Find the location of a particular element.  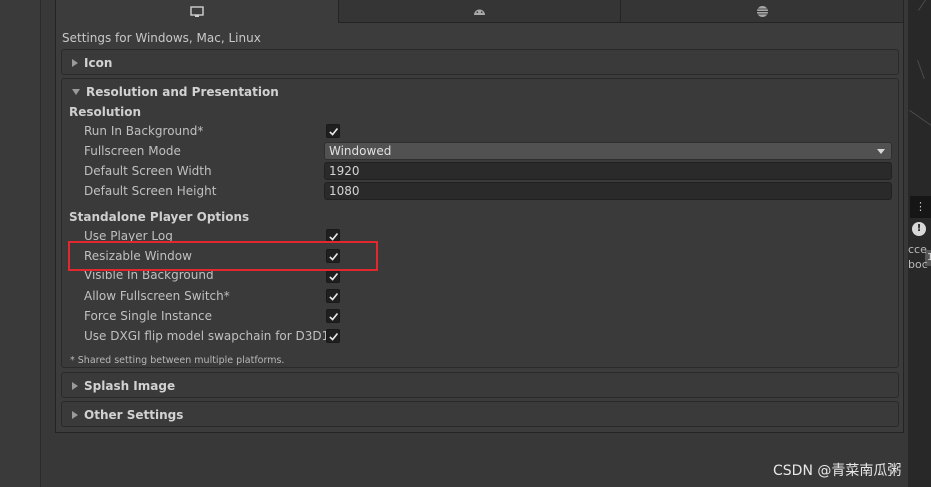

visible-in-background-checkbox is located at coordinates (333, 276).